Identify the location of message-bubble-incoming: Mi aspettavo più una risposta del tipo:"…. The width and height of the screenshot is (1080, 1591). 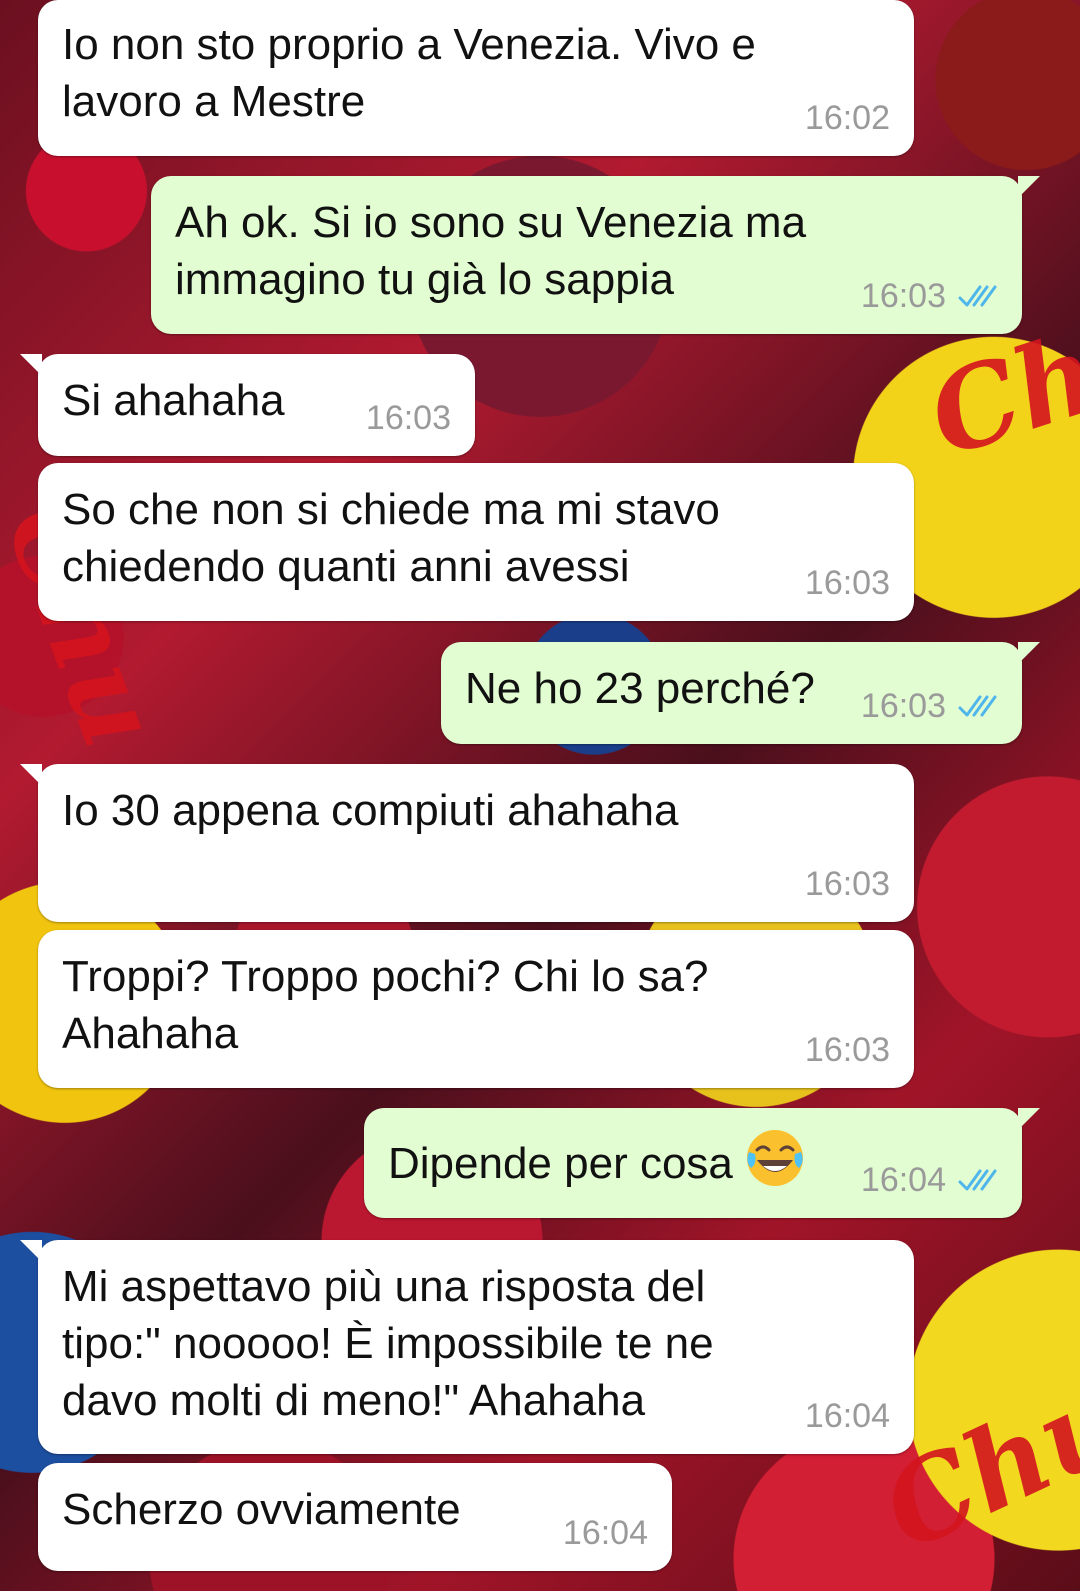
(467, 1347).